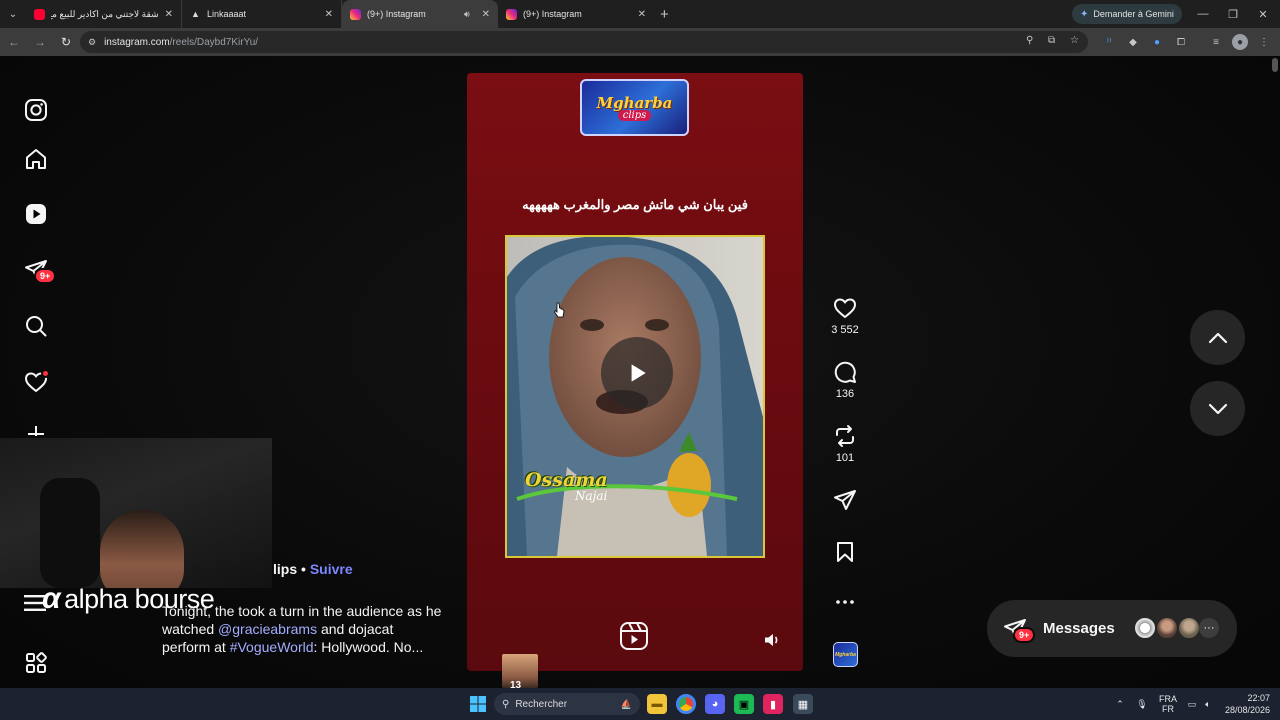  I want to click on alpha-logo-icon: α, so click(51, 598).